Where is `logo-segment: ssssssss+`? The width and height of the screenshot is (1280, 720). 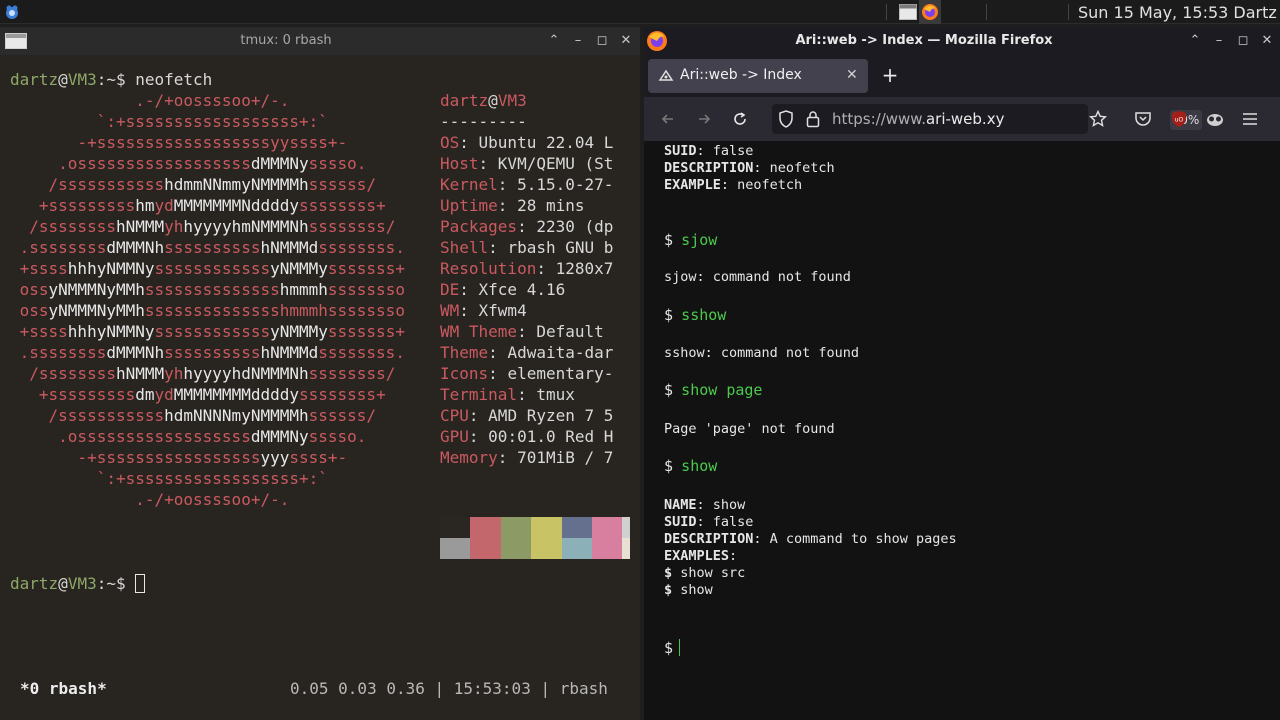 logo-segment: ssssssss+ is located at coordinates (342, 394).